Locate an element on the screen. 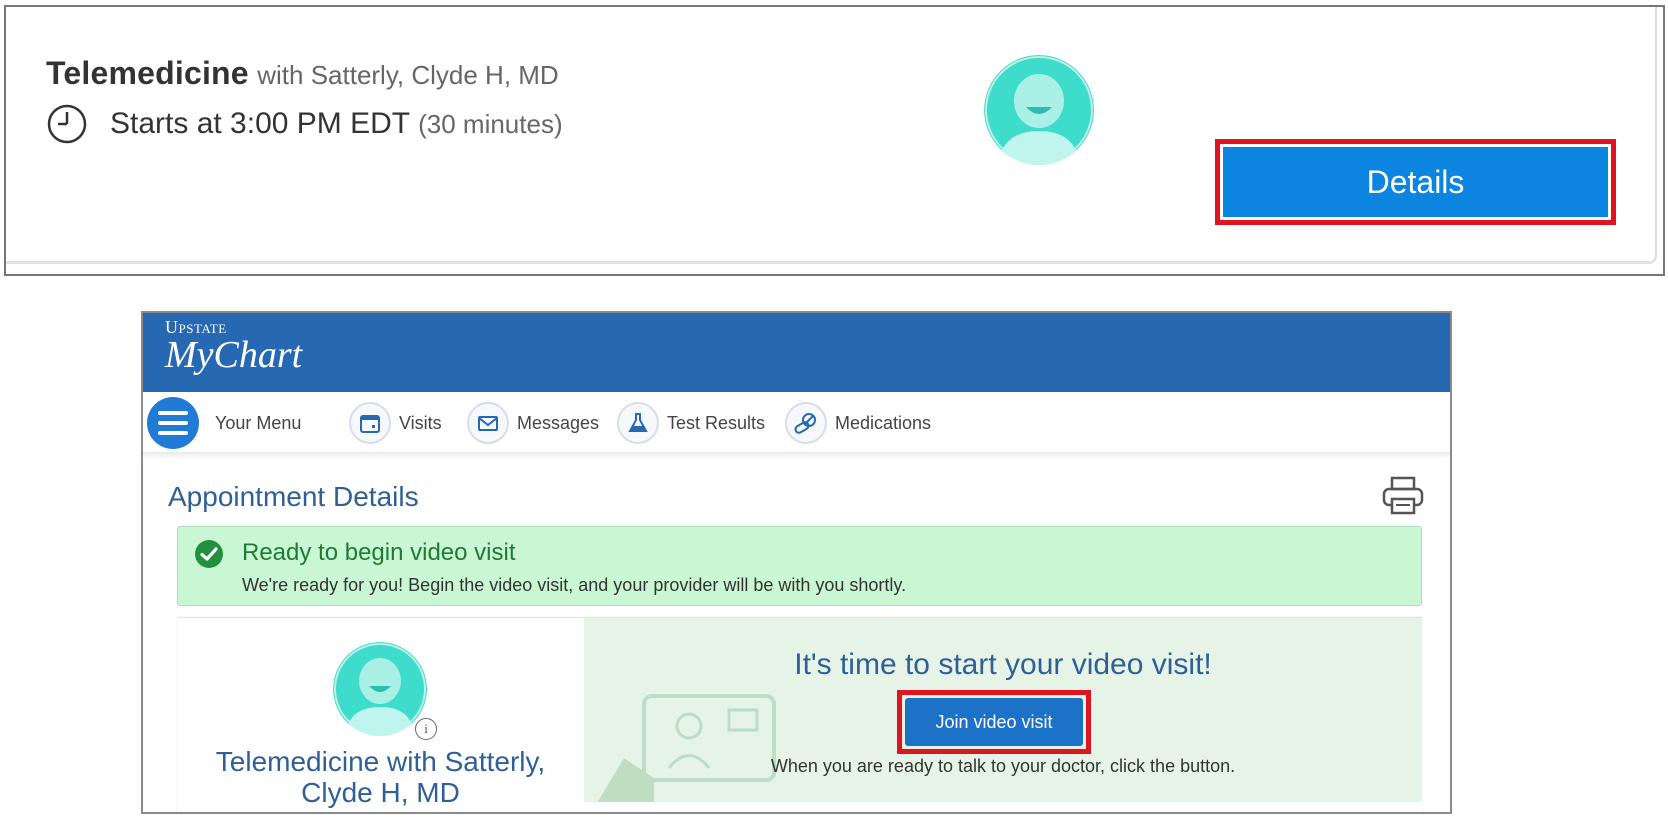 This screenshot has width=1668, height=820. details-button: Details is located at coordinates (1415, 182).